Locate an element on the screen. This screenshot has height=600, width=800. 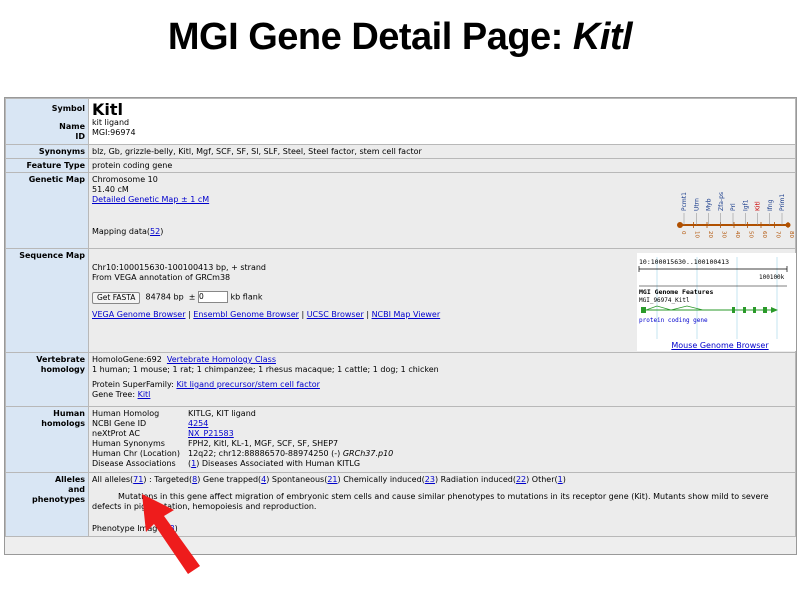
gene-tree-link: Kitl is located at coordinates (144, 394).